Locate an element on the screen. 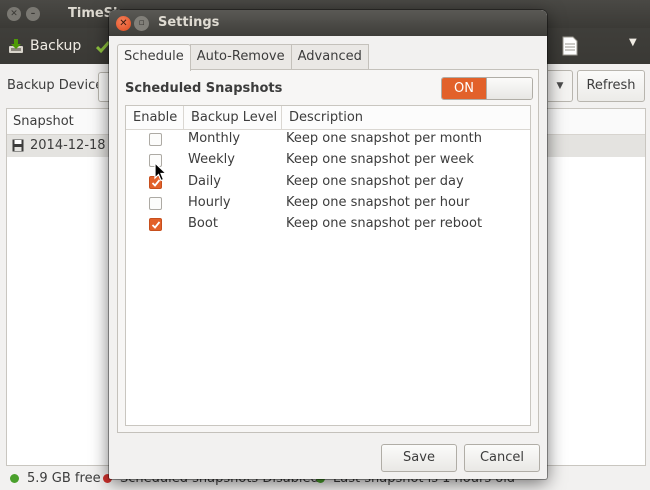 The height and width of the screenshot is (490, 650). description-cell: Keep one snapshot per week is located at coordinates (380, 160).